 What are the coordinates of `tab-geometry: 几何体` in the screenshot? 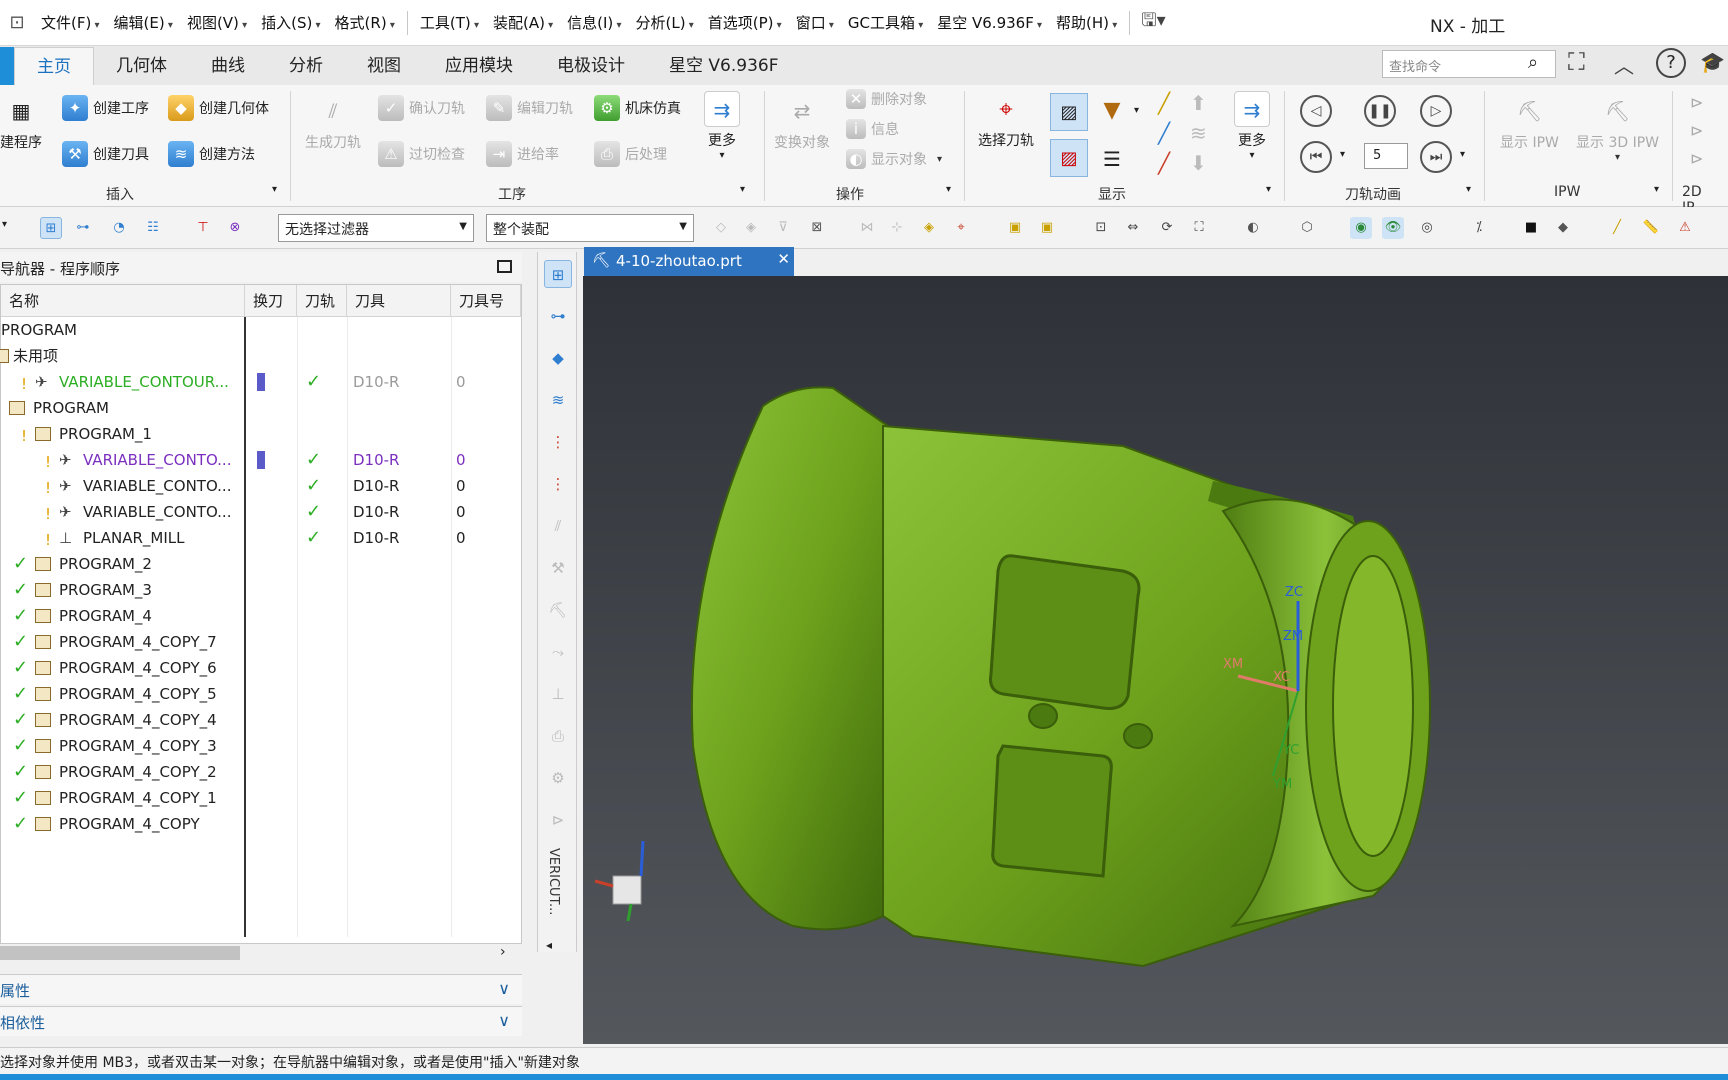 It's located at (141, 66).